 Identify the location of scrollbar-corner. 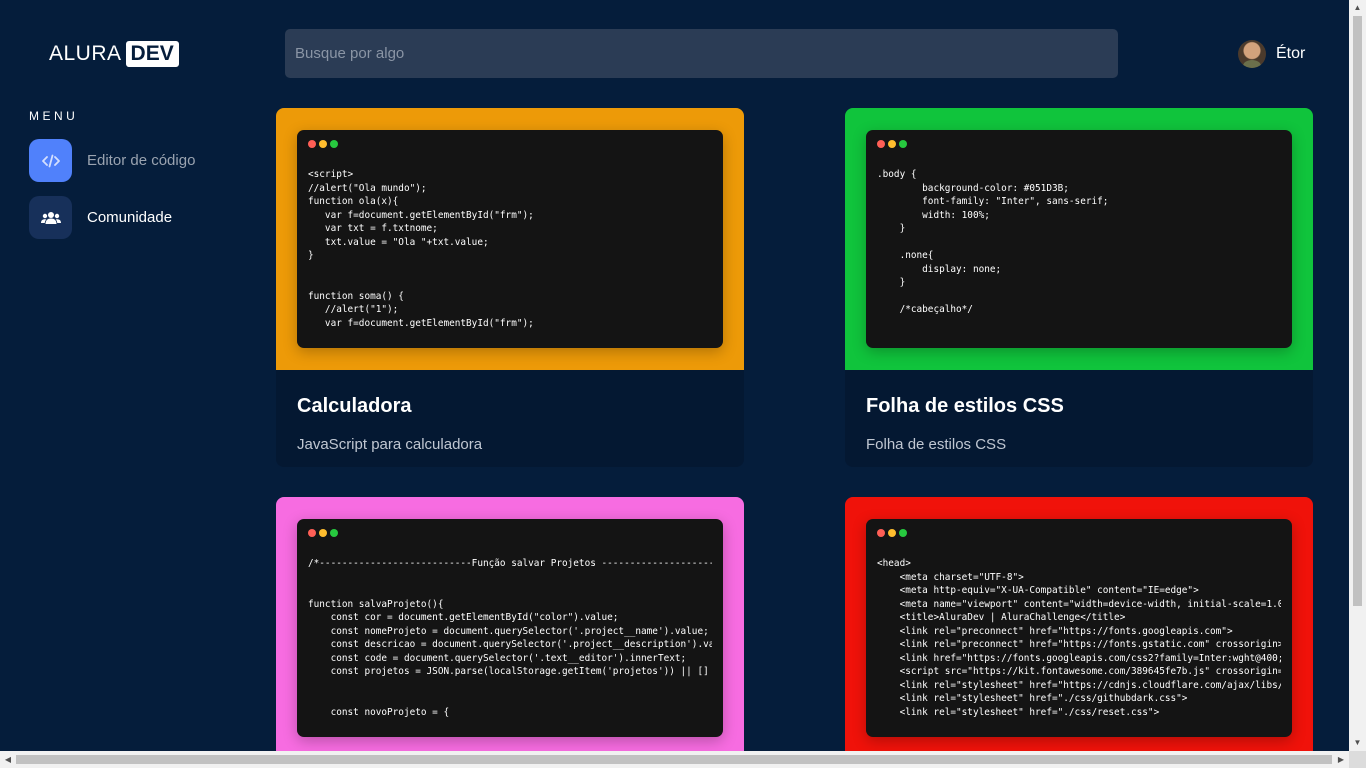
(1357, 759).